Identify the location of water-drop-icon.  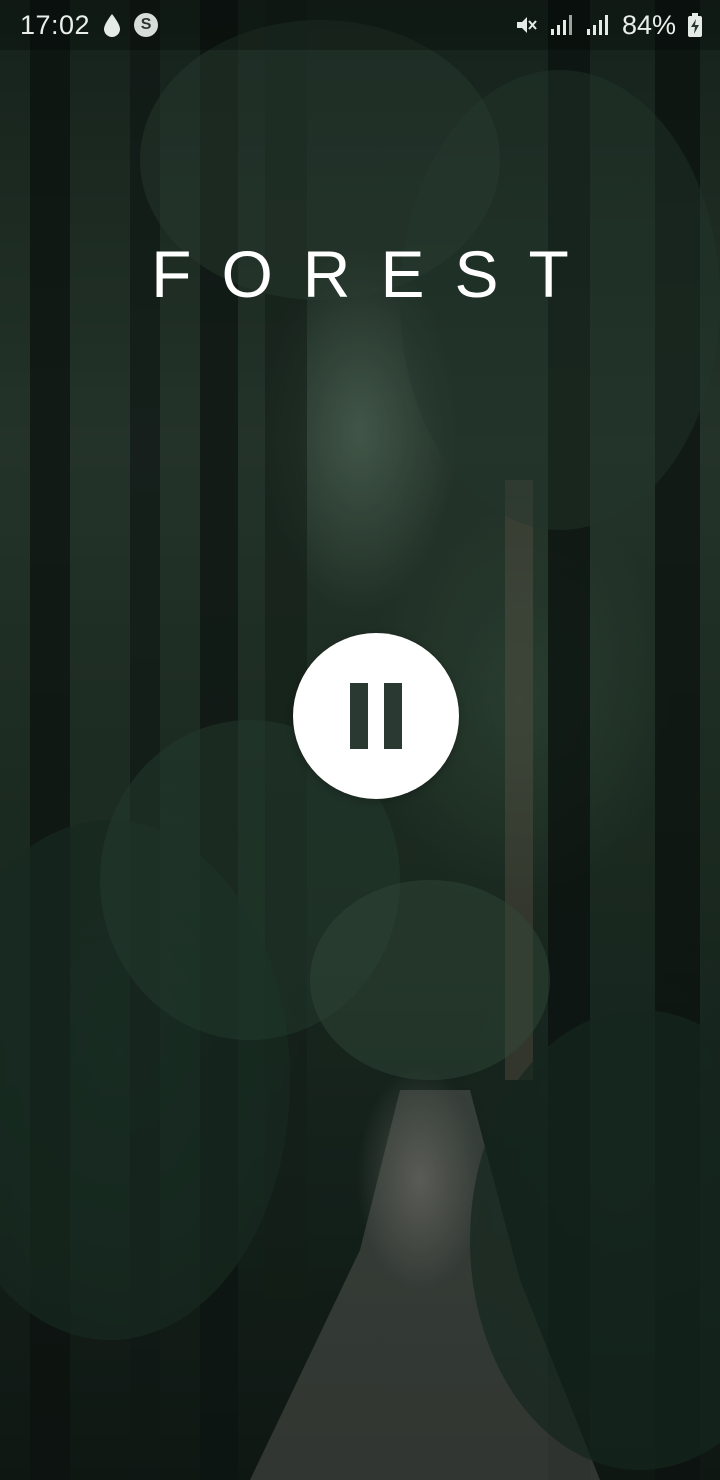
(112, 25).